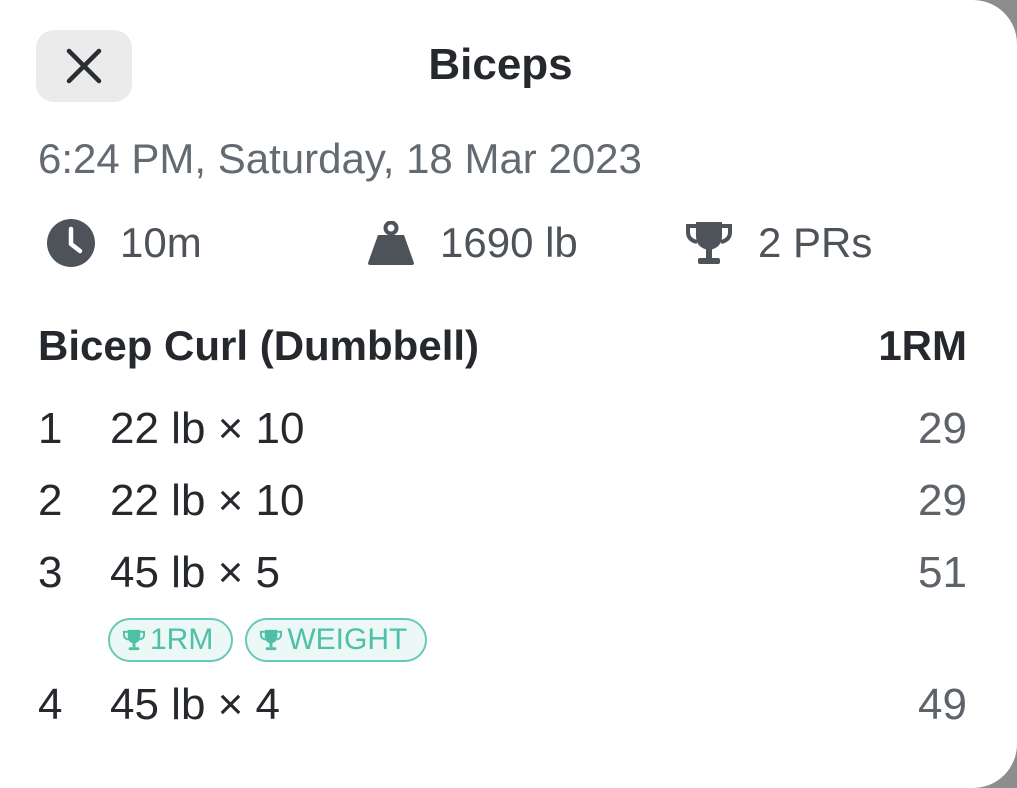 This screenshot has height=788, width=1017. Describe the element at coordinates (50, 572) in the screenshot. I see `set-number: 3` at that location.